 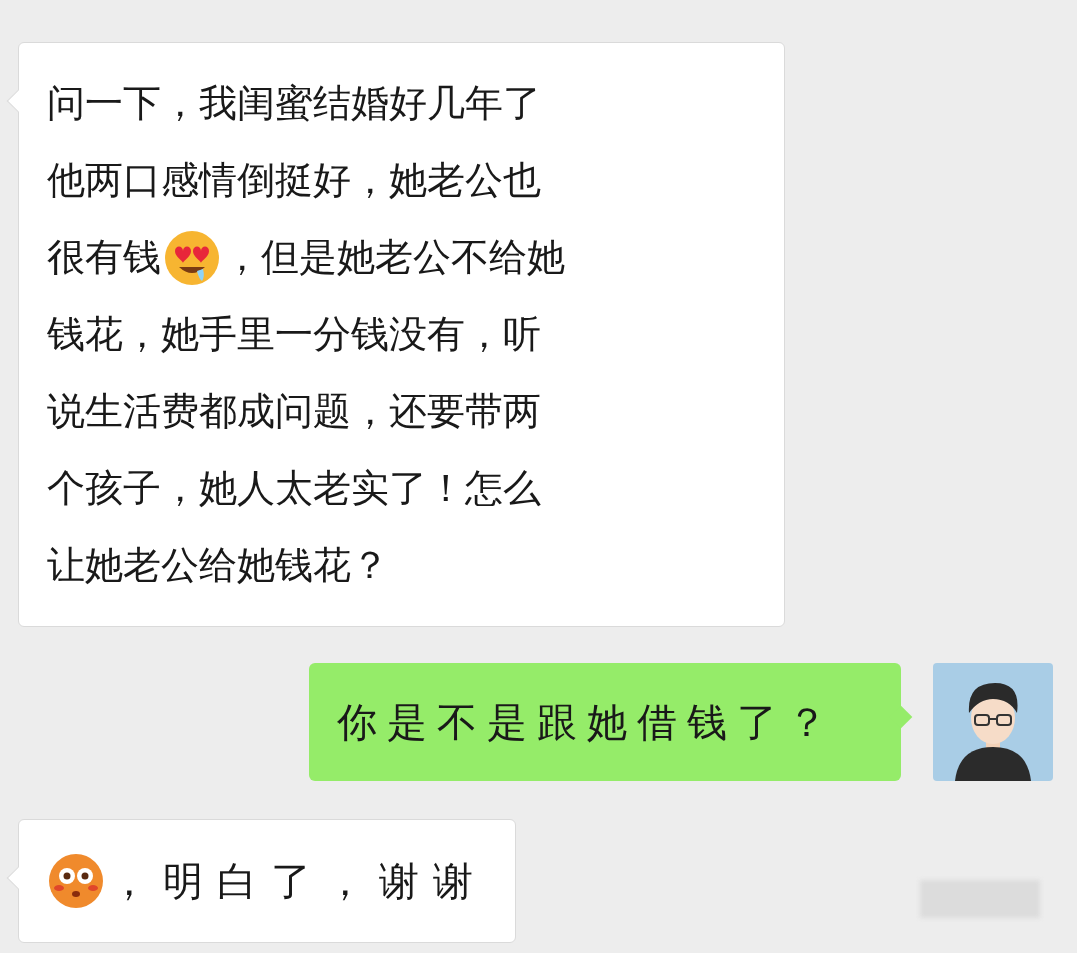 What do you see at coordinates (294, 411) in the screenshot?
I see `message-text: 说生活费都成问题，还要带两` at bounding box center [294, 411].